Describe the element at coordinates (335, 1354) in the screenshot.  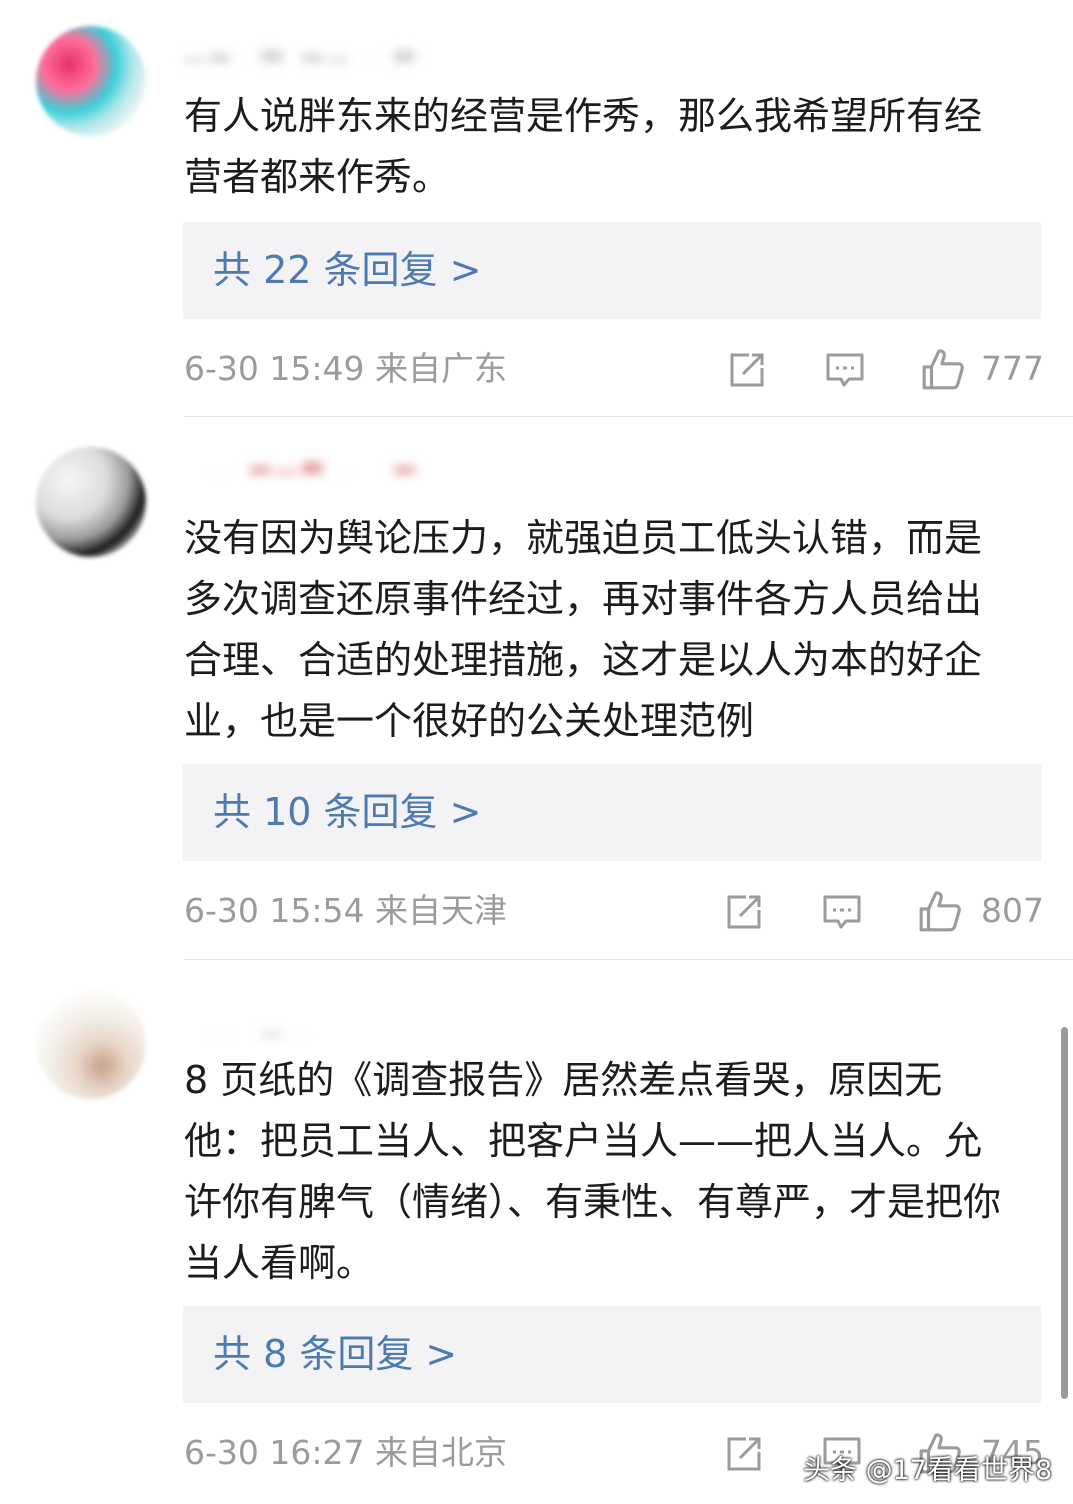
I see `replies-count: 共 8 条回复 >` at that location.